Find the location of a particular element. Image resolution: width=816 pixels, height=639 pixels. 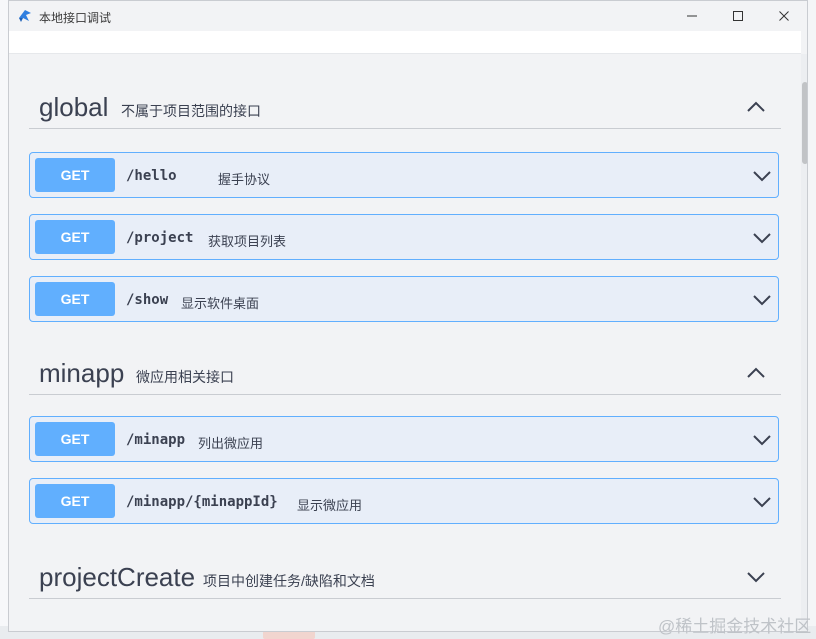

top-bar is located at coordinates (405, 42).